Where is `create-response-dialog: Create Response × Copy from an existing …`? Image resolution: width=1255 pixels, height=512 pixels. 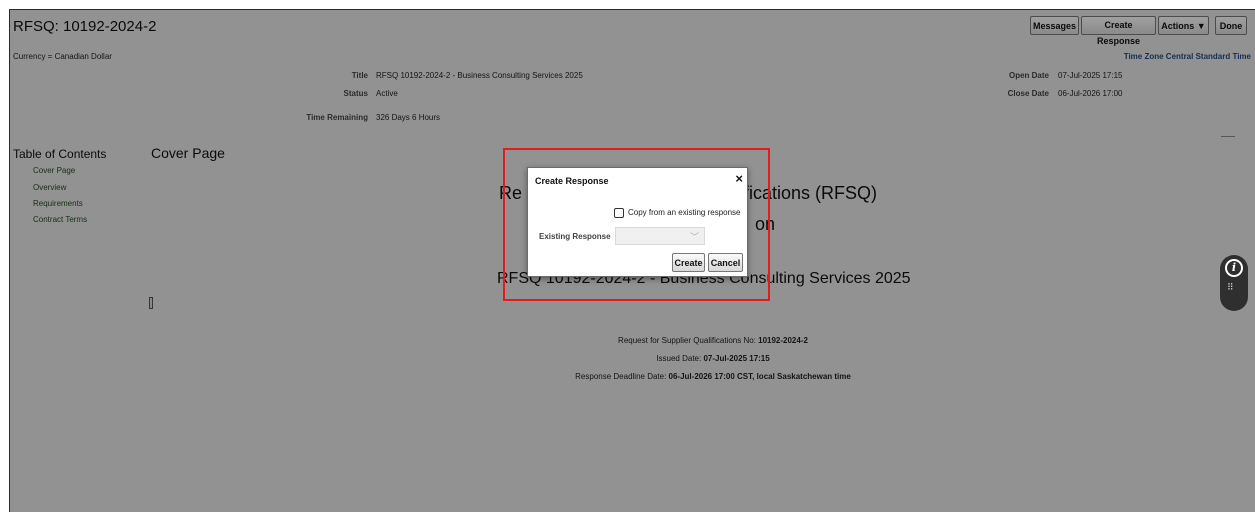
create-response-dialog: Create Response × Copy from an existing … is located at coordinates (637, 222).